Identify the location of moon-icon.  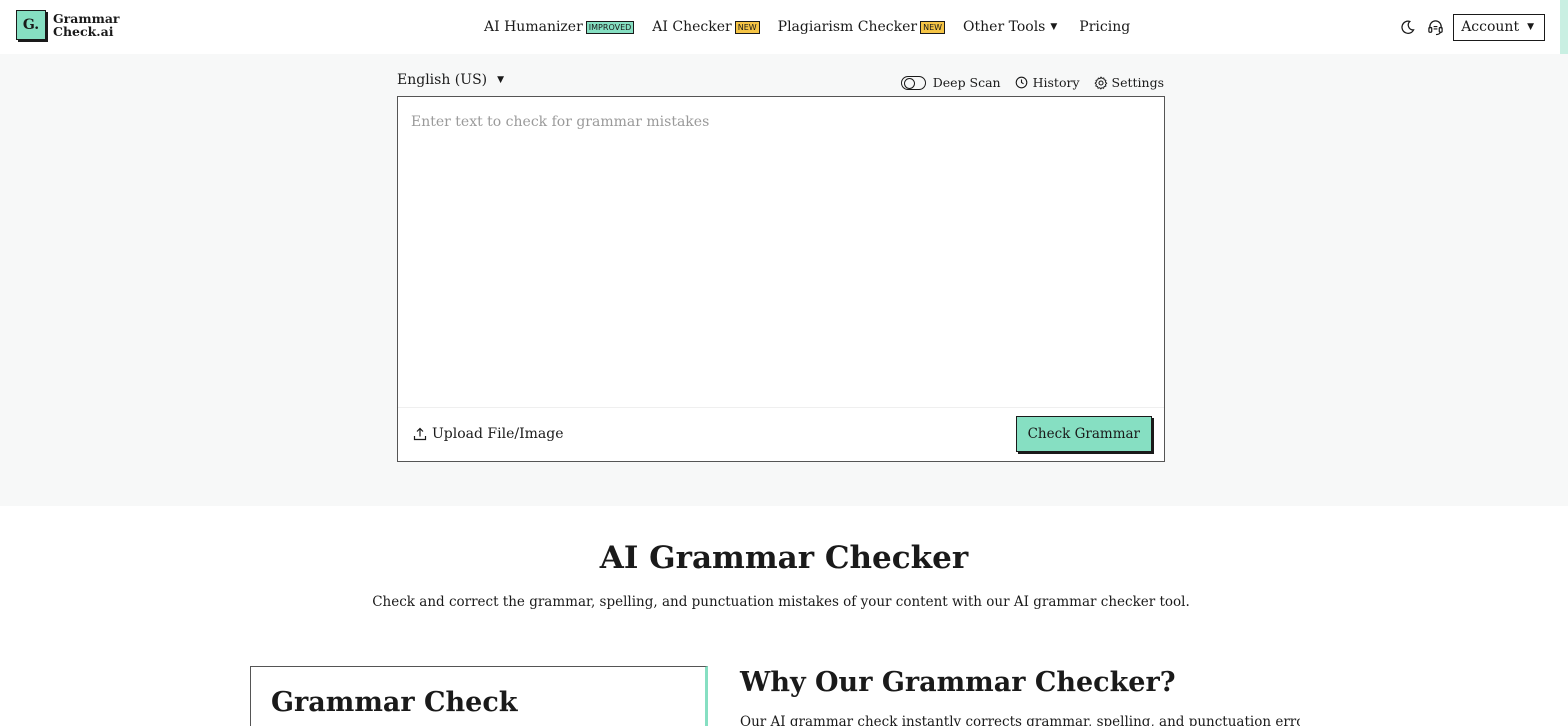
(1407, 27).